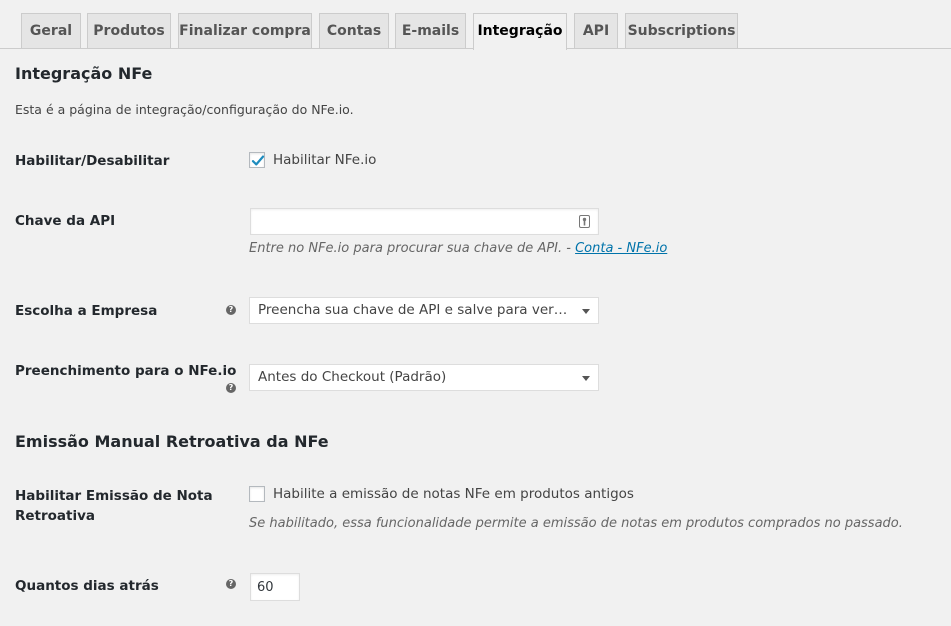 This screenshot has height=626, width=951. What do you see at coordinates (86, 311) in the screenshot?
I see `company-label: Escolha a Empresa` at bounding box center [86, 311].